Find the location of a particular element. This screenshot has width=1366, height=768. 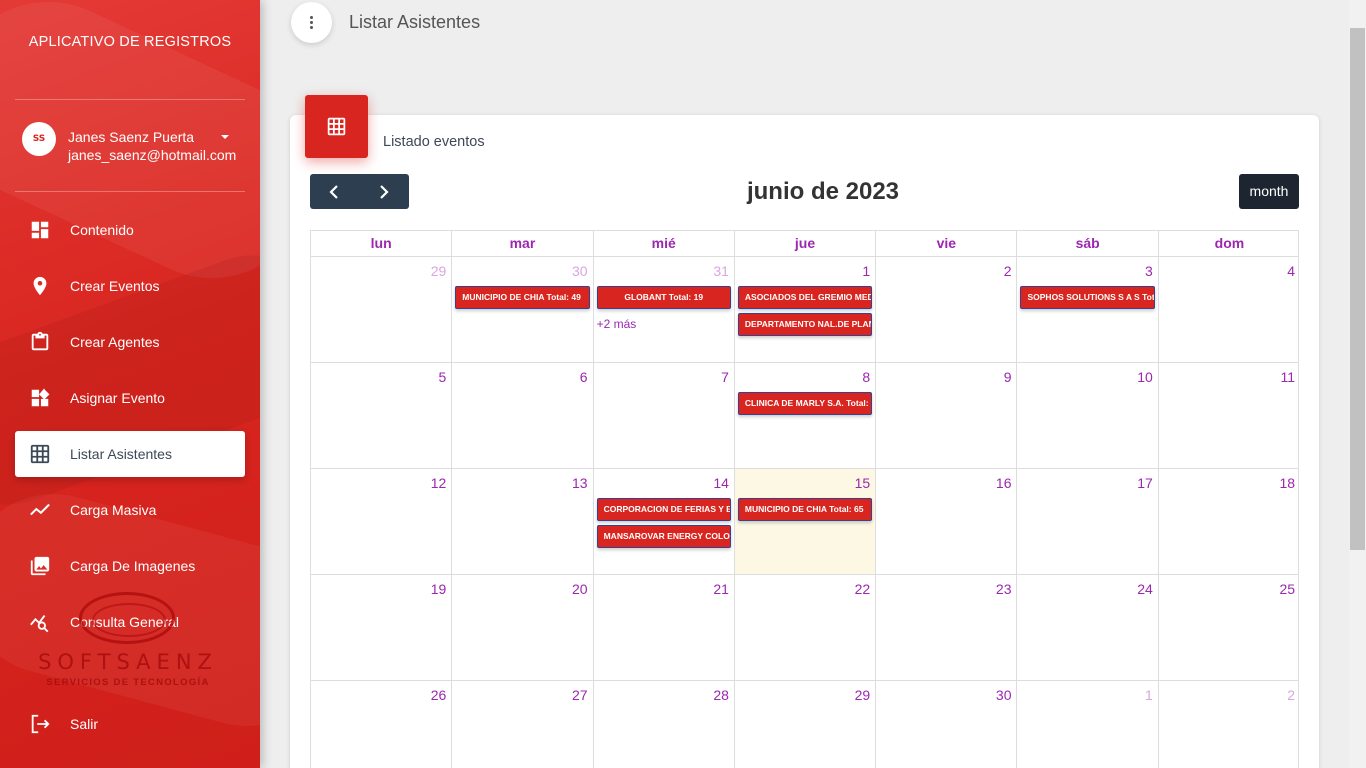

day-cell: 28 is located at coordinates (664, 724).